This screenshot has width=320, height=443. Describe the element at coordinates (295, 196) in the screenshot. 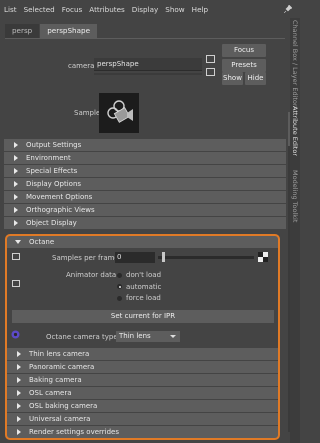

I see `side-tab-modeling-toolkit: Modeling Toolkit` at that location.